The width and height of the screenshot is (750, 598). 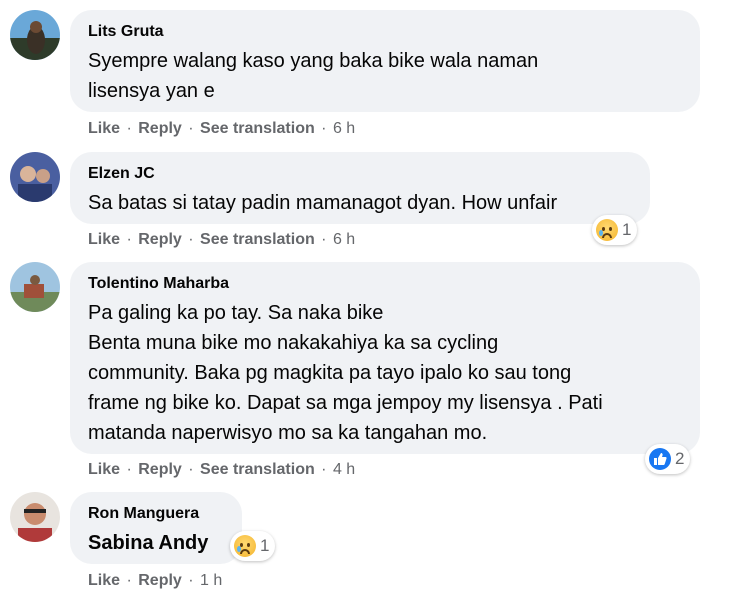 What do you see at coordinates (680, 458) in the screenshot?
I see `reaction-count: 2` at bounding box center [680, 458].